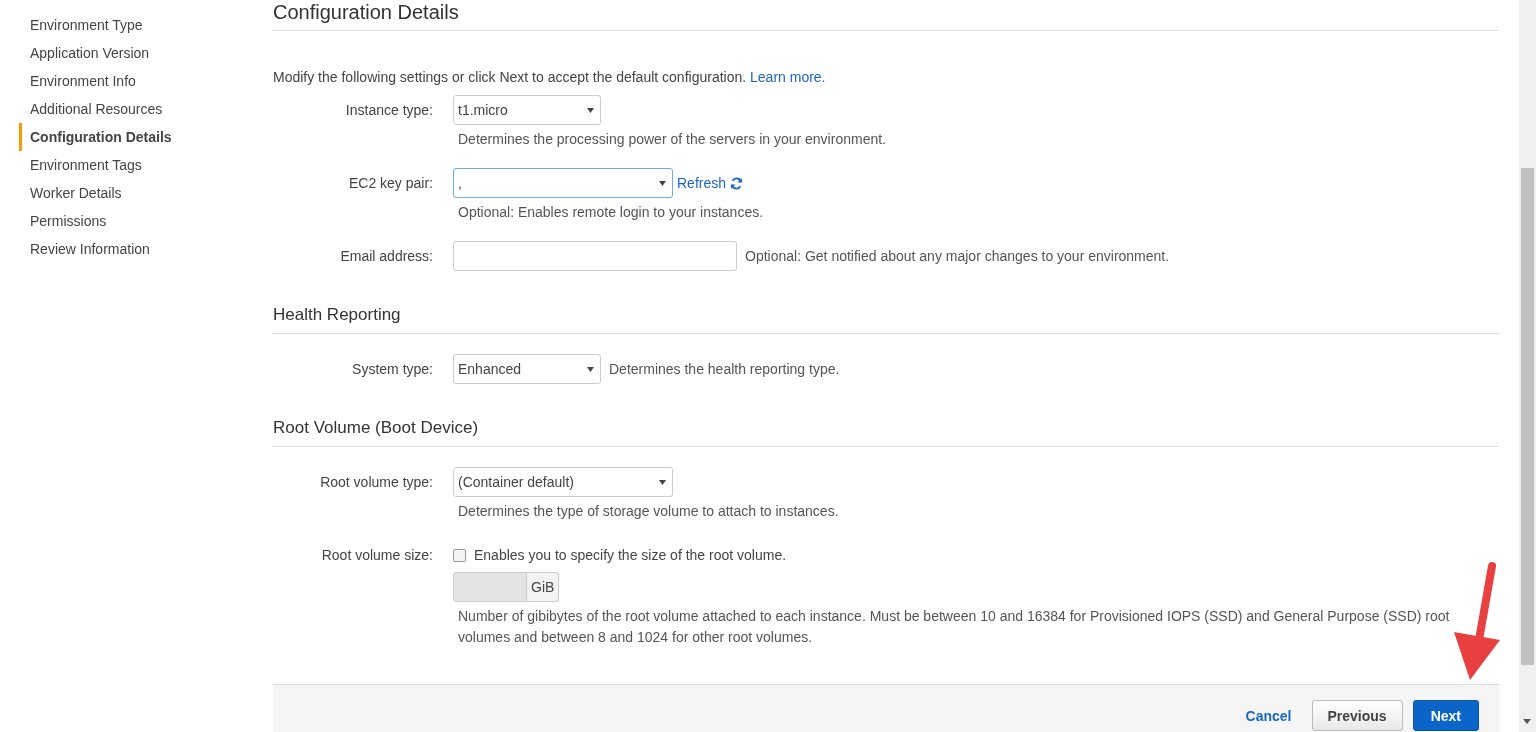 This screenshot has height=732, width=1536. I want to click on sidebar-item: Environment Info, so click(146, 81).